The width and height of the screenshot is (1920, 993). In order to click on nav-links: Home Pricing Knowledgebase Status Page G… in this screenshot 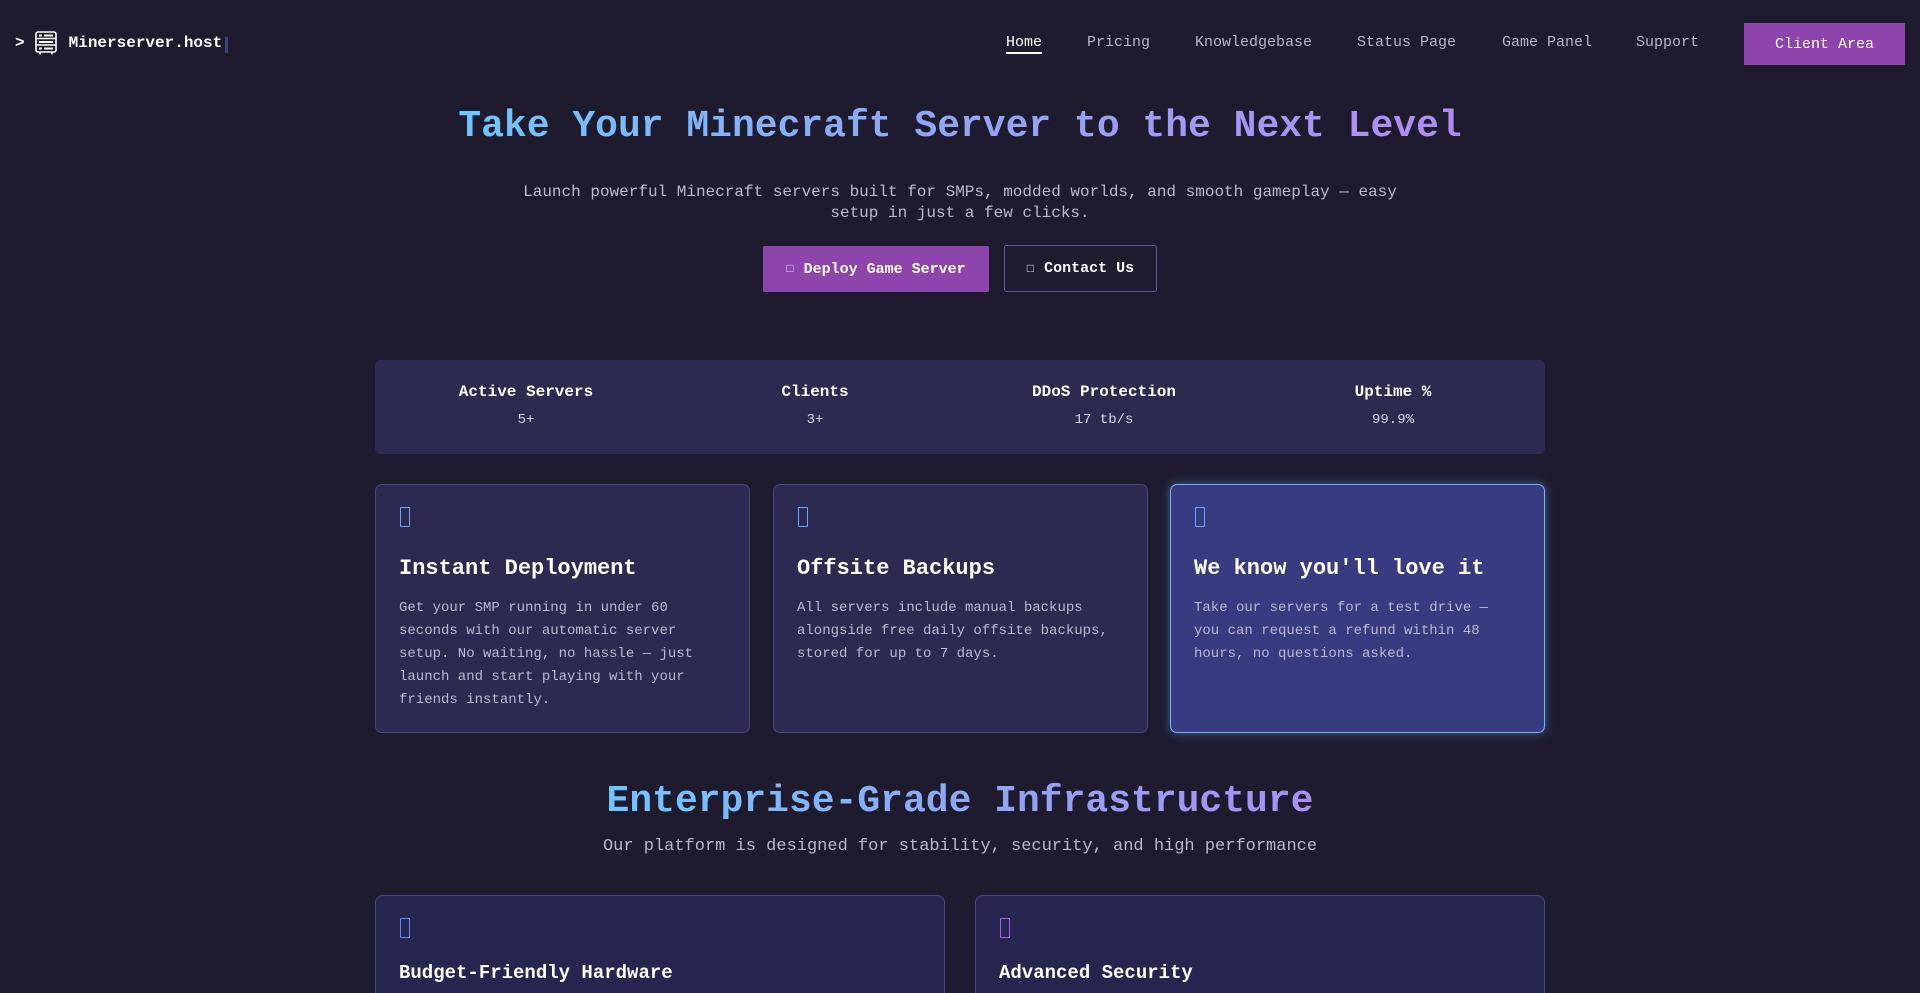, I will do `click(960, 43)`.